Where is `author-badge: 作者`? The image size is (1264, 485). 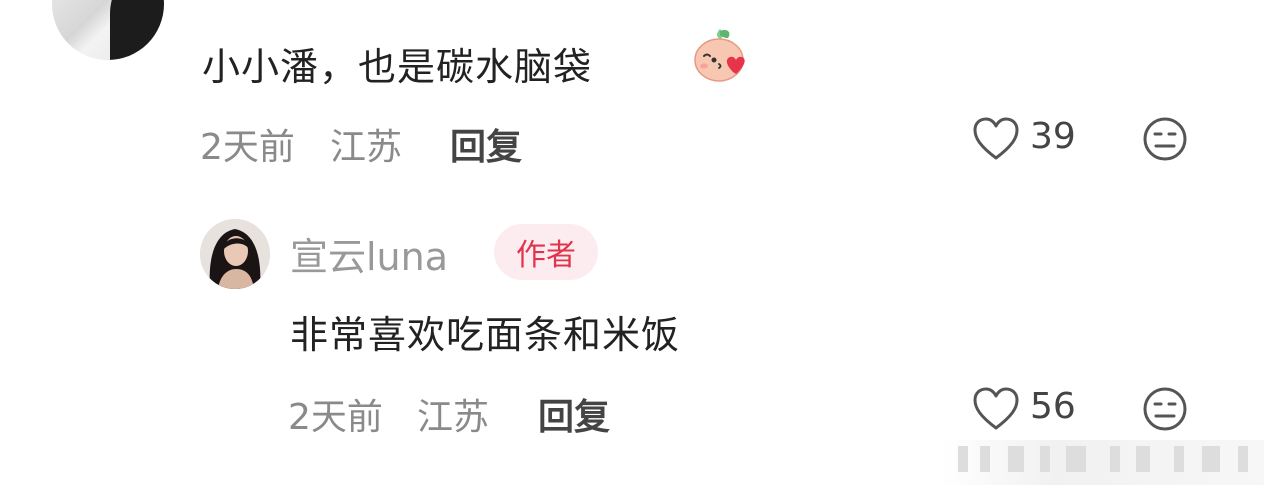 author-badge: 作者 is located at coordinates (546, 252).